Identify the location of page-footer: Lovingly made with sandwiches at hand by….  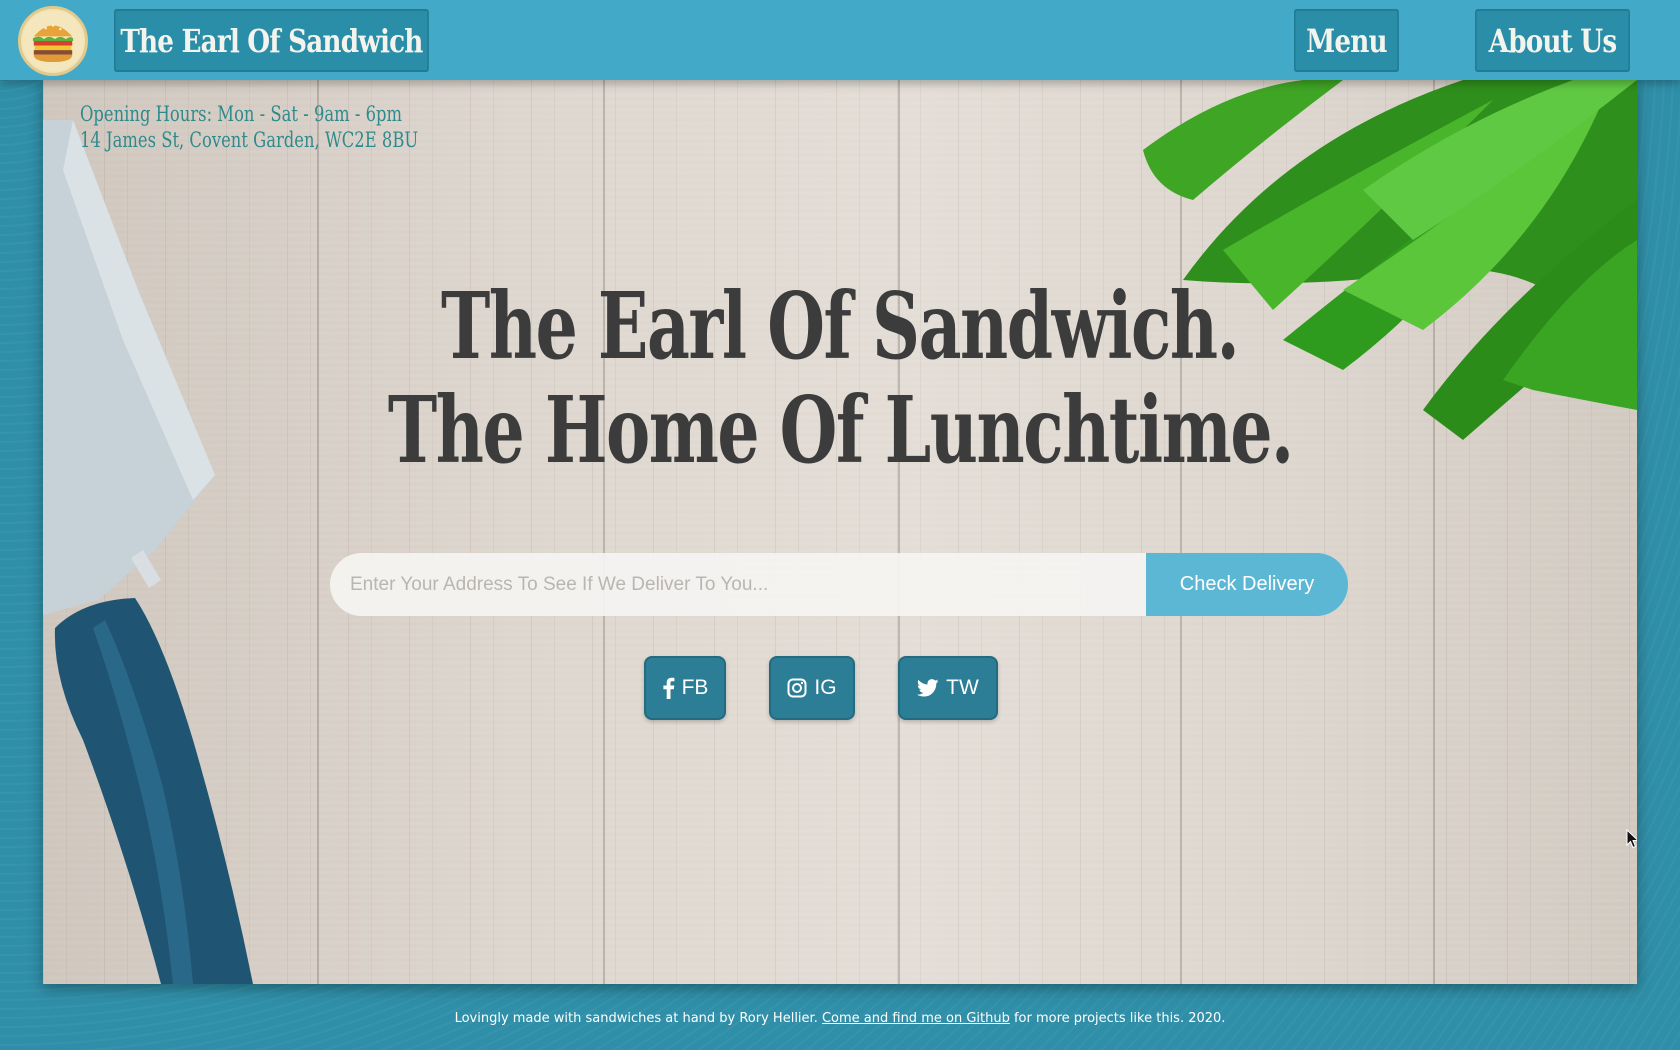
(840, 1018).